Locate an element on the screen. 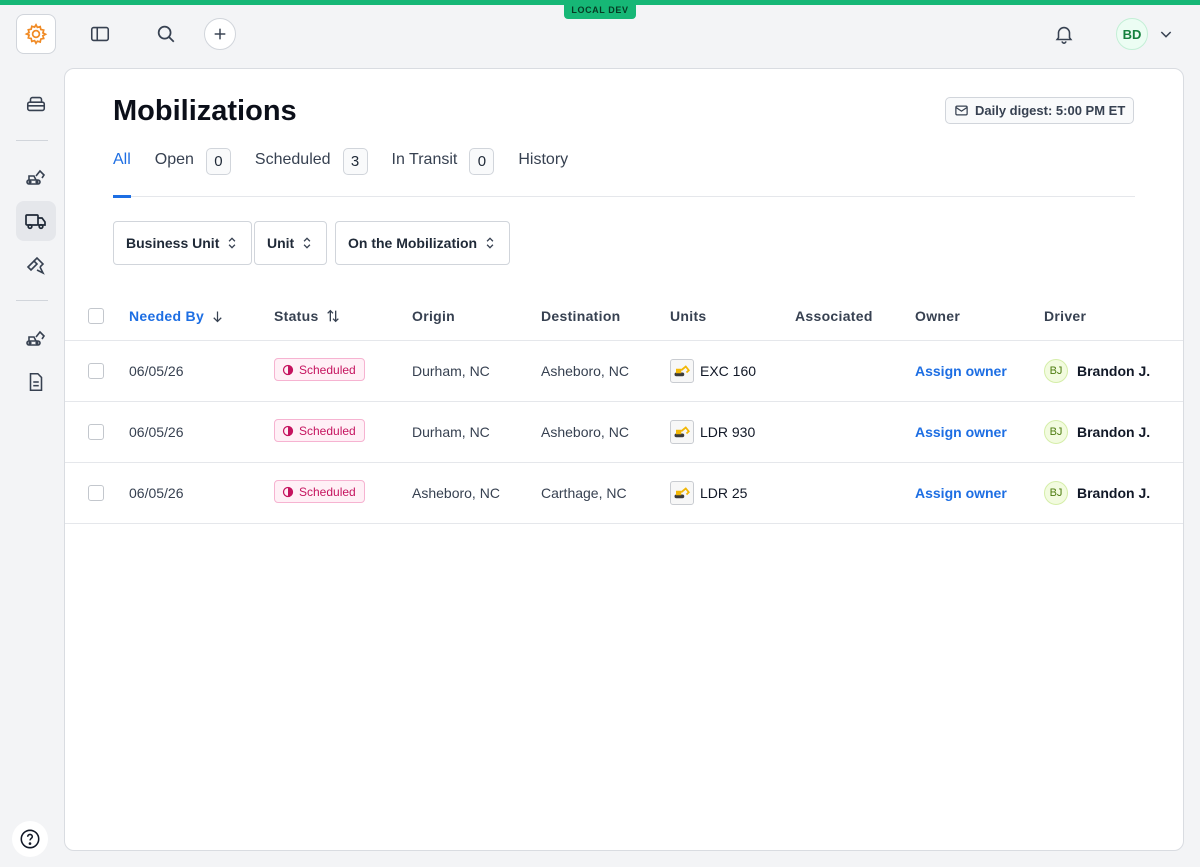  unit-cell: LDR 25 is located at coordinates (708, 493).